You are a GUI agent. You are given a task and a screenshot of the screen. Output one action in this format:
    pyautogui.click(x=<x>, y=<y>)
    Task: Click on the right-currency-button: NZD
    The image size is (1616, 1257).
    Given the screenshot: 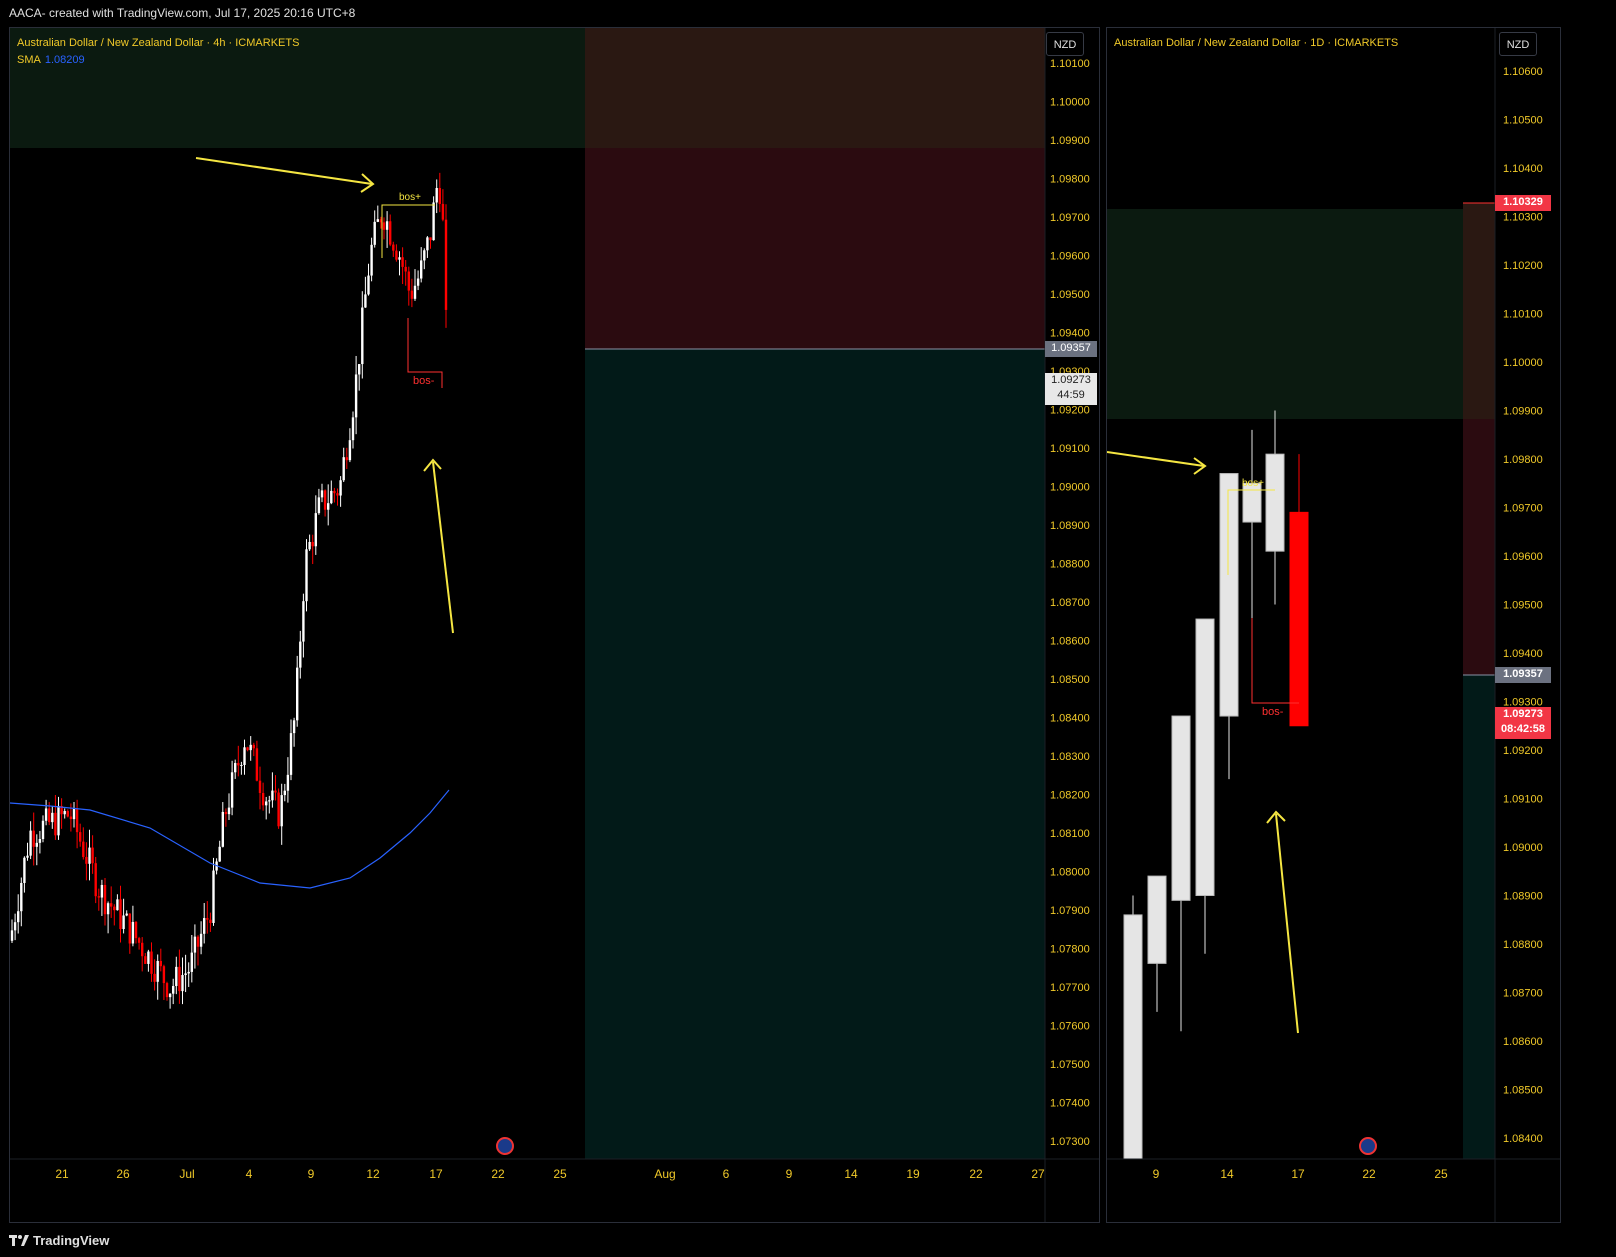 What is the action you would take?
    pyautogui.click(x=1518, y=44)
    